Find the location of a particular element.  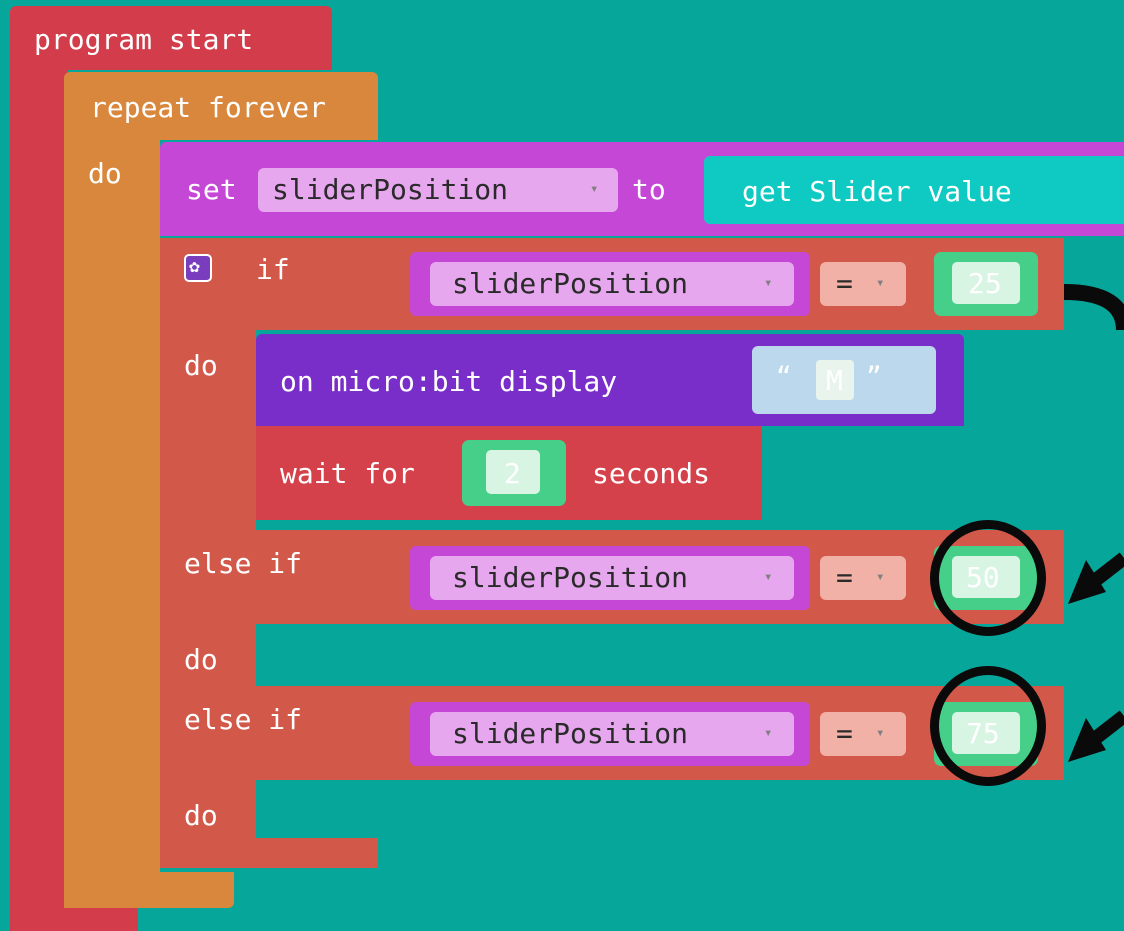

close-quote: ” is located at coordinates (874, 377).